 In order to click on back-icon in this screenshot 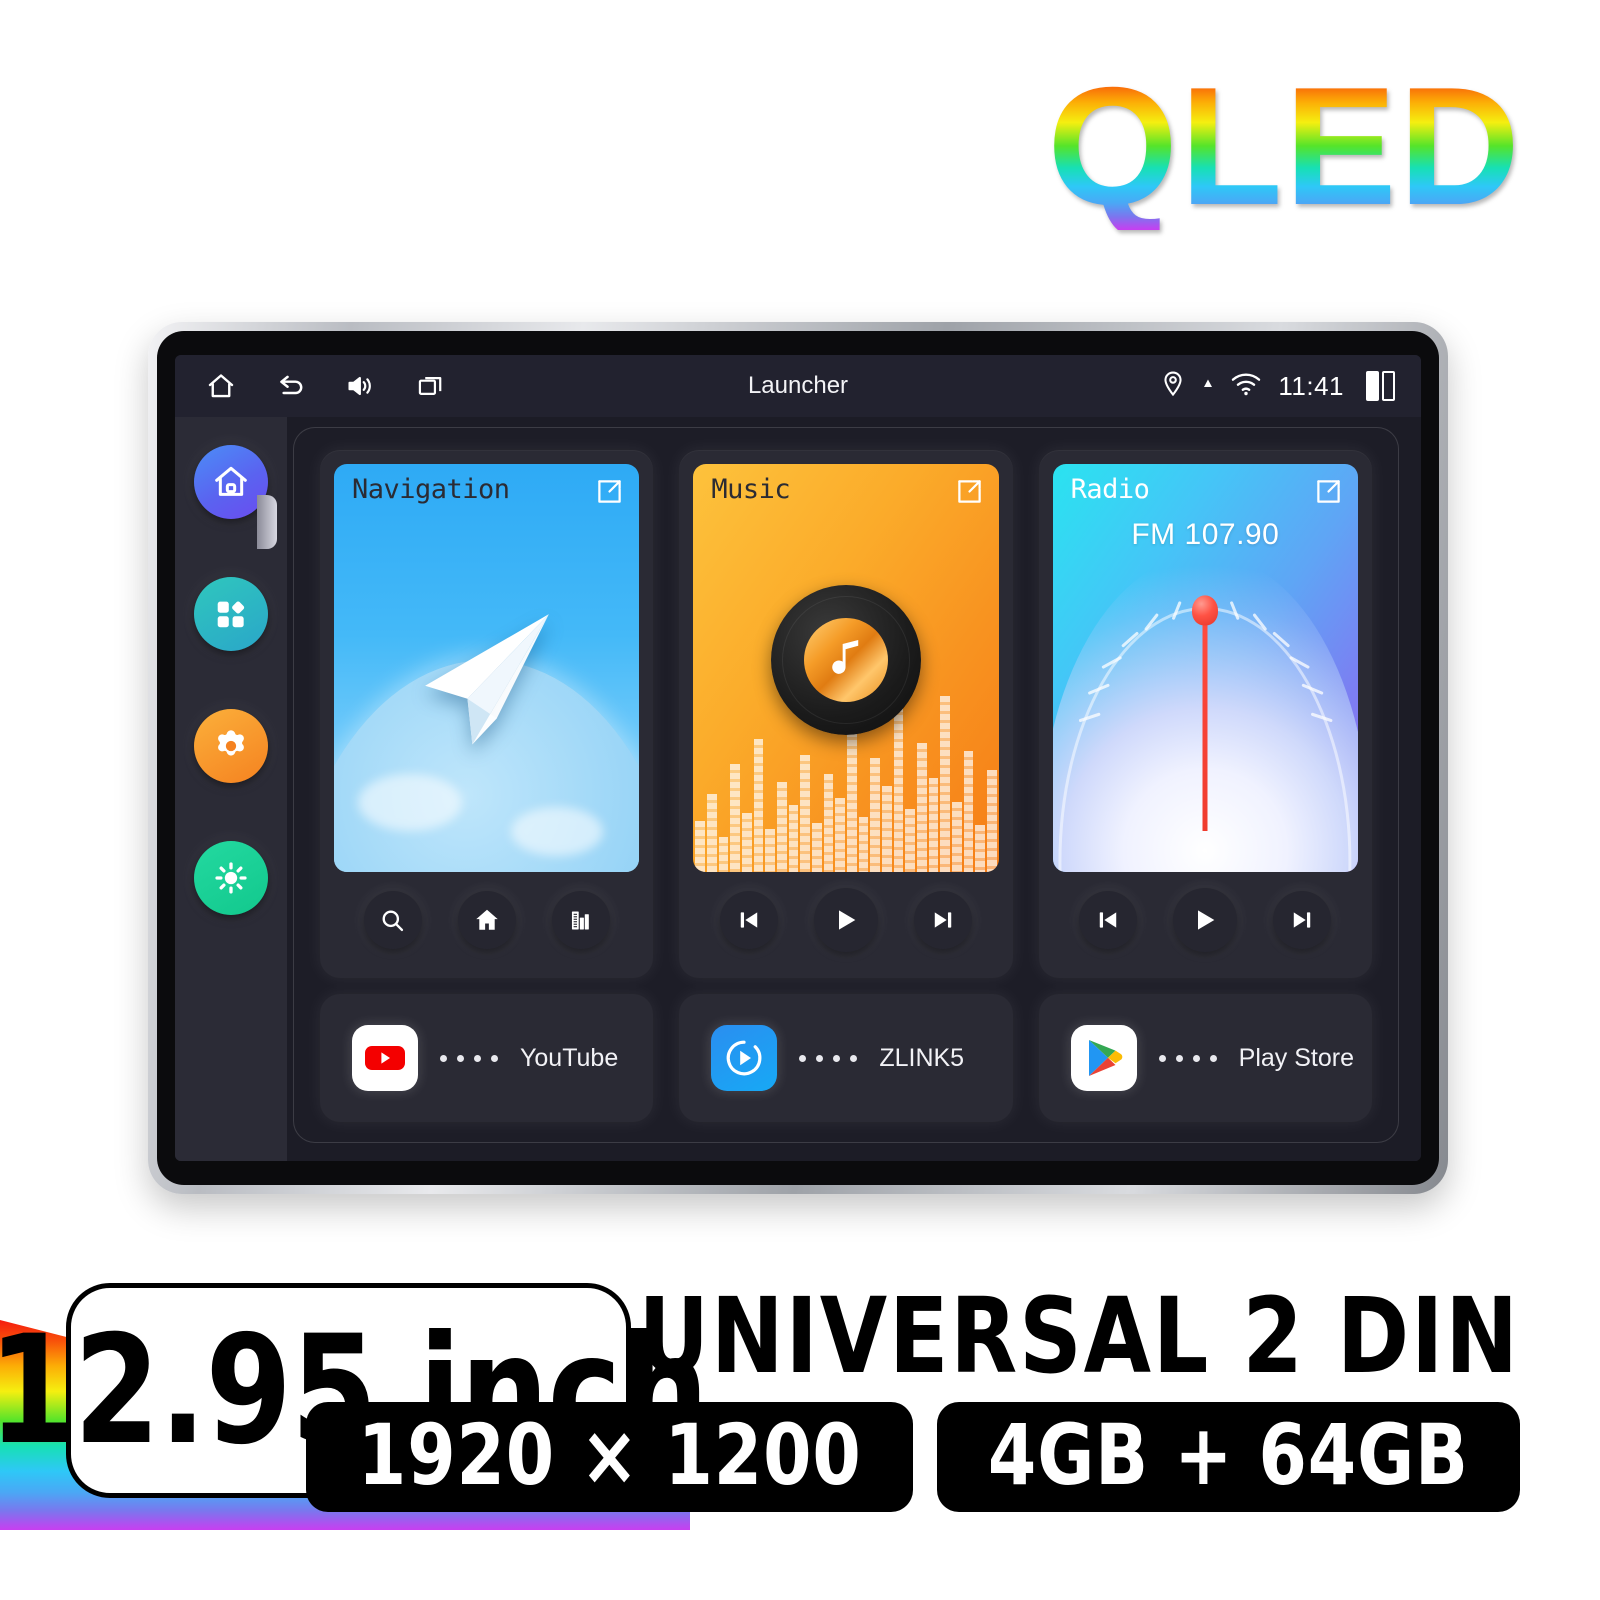, I will do `click(291, 386)`.